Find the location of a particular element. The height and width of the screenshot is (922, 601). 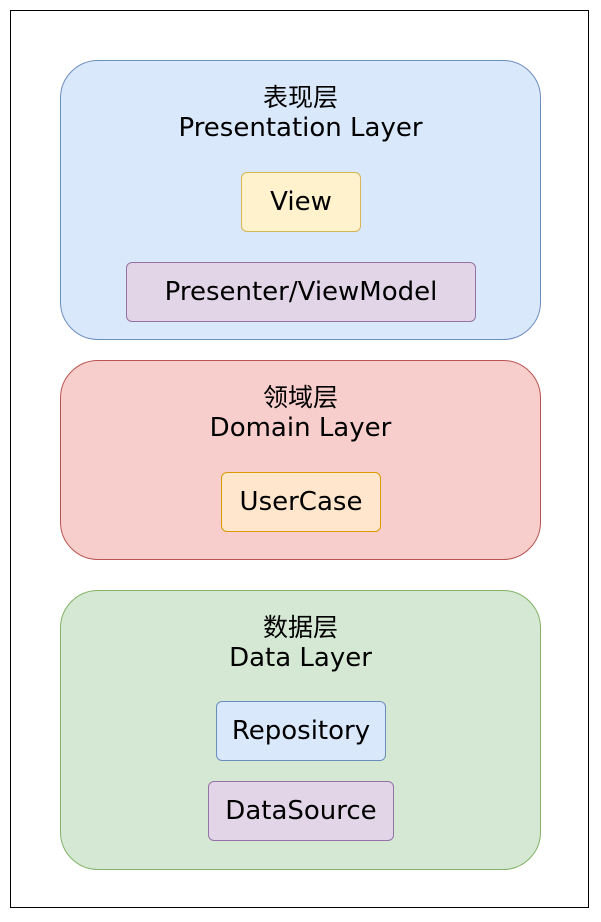

data-layer-title-zh: 数据层 is located at coordinates (300, 627).